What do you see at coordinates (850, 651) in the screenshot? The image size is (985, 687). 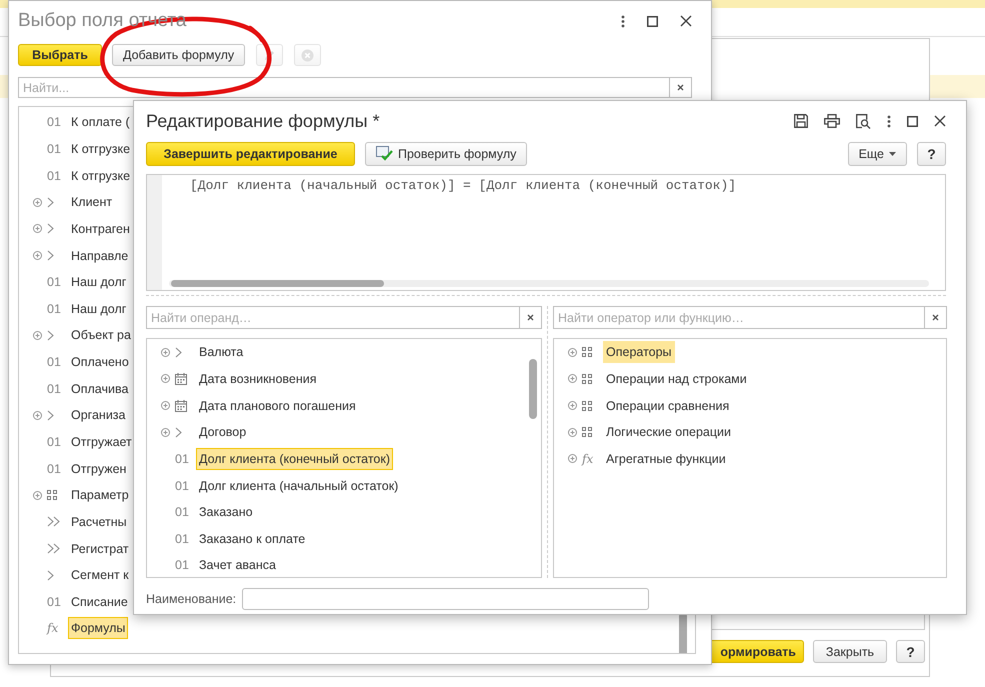 I see `action-button: Закрыть` at bounding box center [850, 651].